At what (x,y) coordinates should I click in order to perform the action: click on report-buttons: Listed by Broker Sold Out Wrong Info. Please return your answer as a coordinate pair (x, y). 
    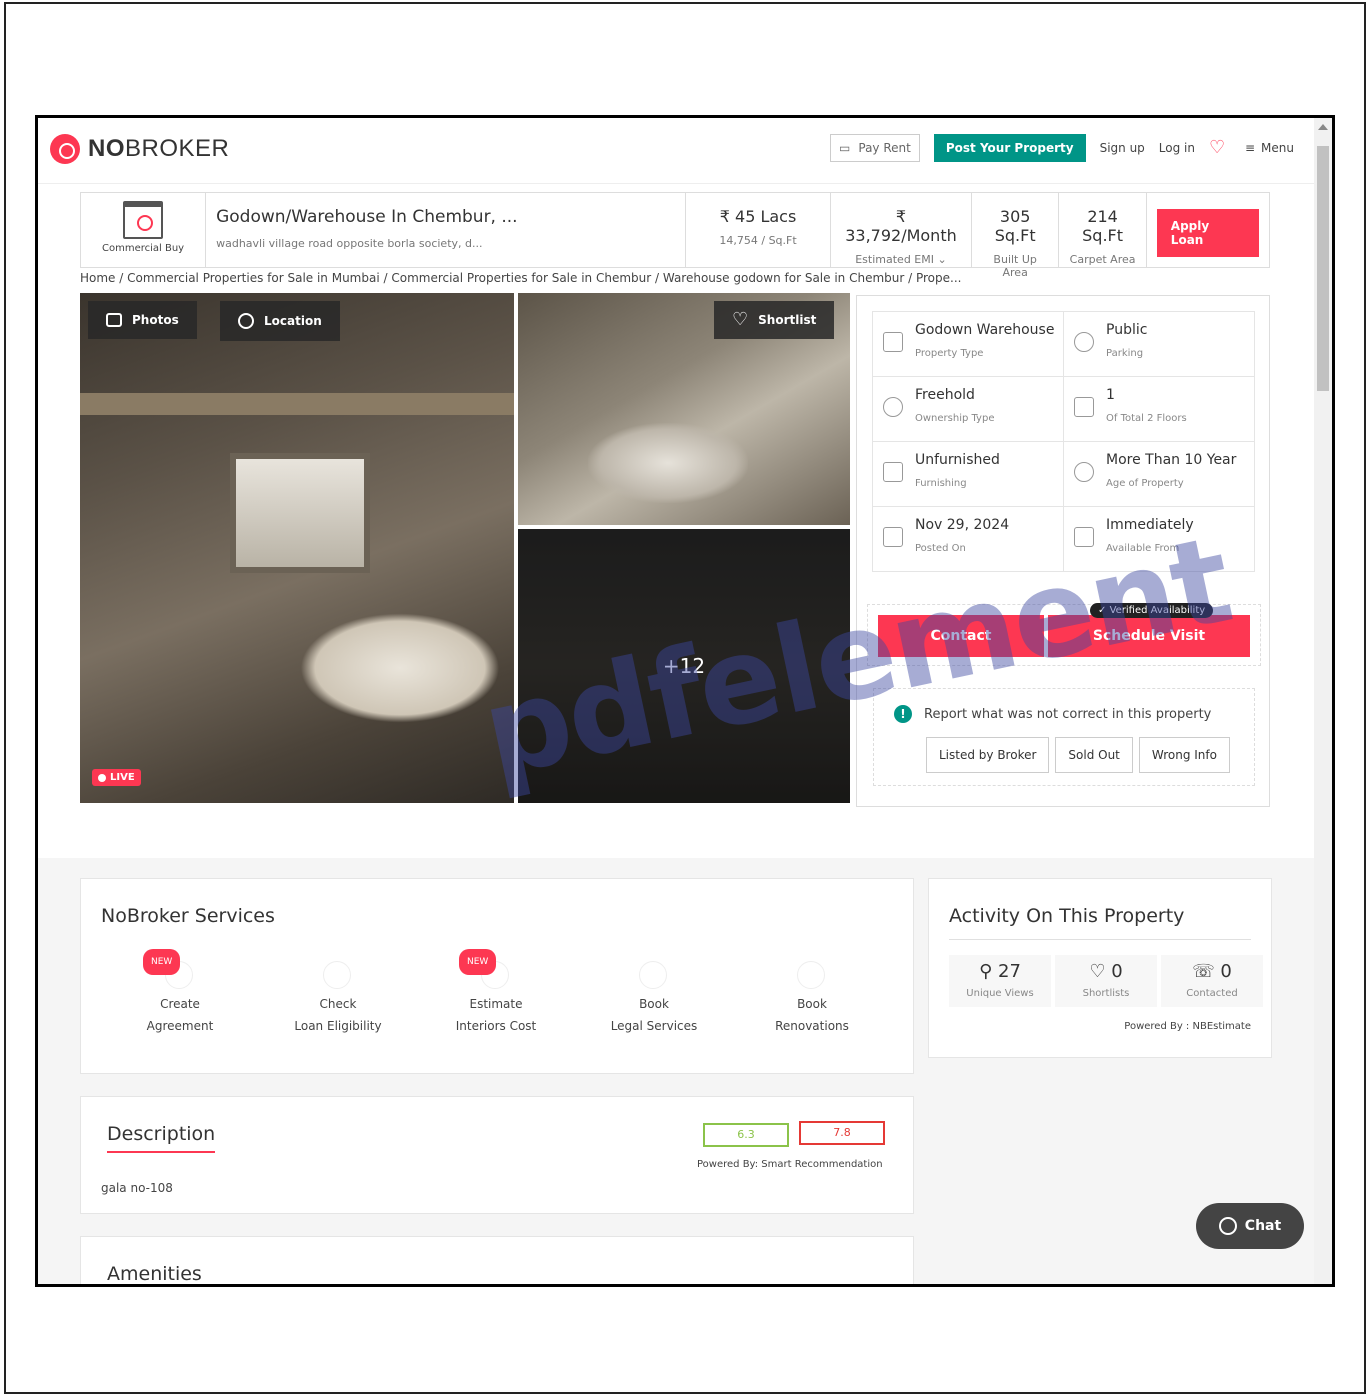
    Looking at the image, I should click on (1078, 755).